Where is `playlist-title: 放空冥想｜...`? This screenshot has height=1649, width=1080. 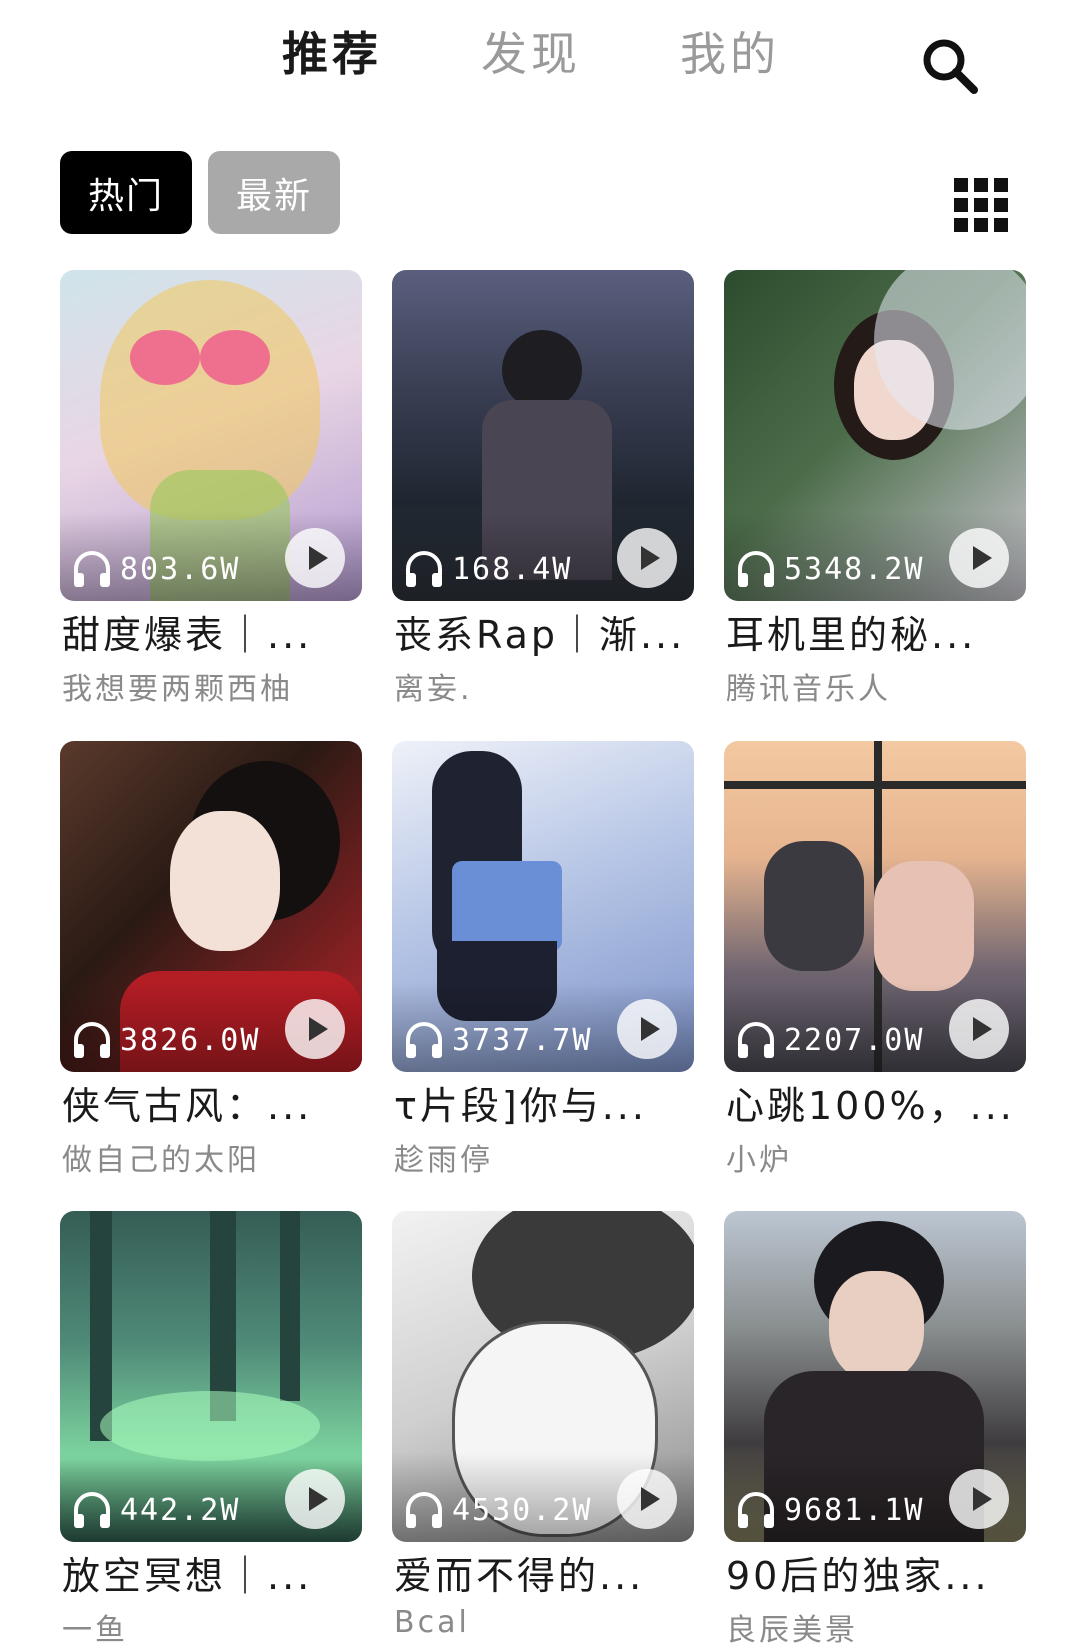 playlist-title: 放空冥想｜... is located at coordinates (212, 1572).